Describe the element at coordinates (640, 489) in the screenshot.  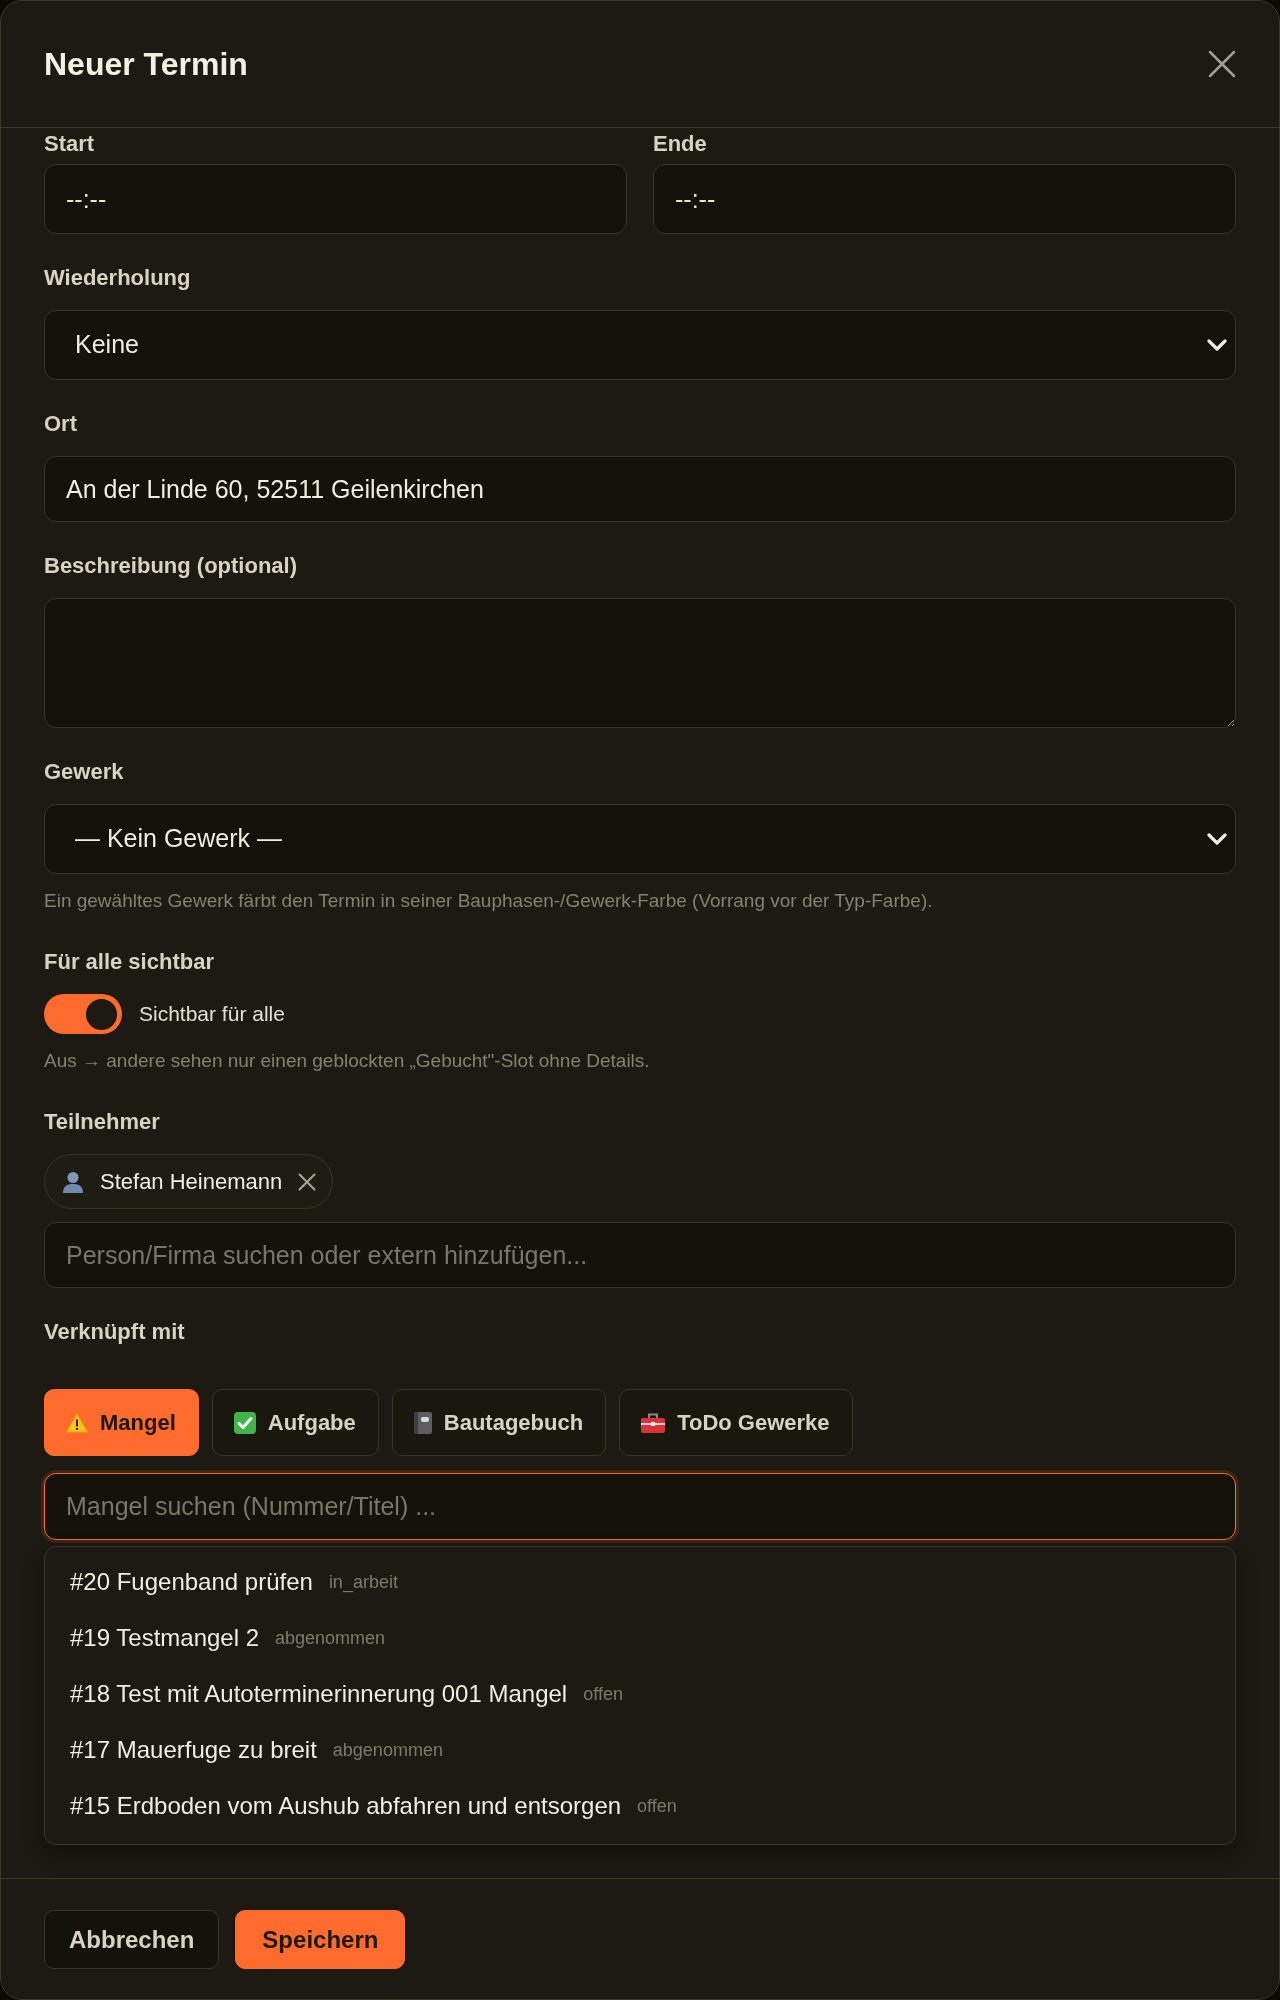
I see `location-field: An der Linde 60, 52511 Geilenkirchen` at that location.